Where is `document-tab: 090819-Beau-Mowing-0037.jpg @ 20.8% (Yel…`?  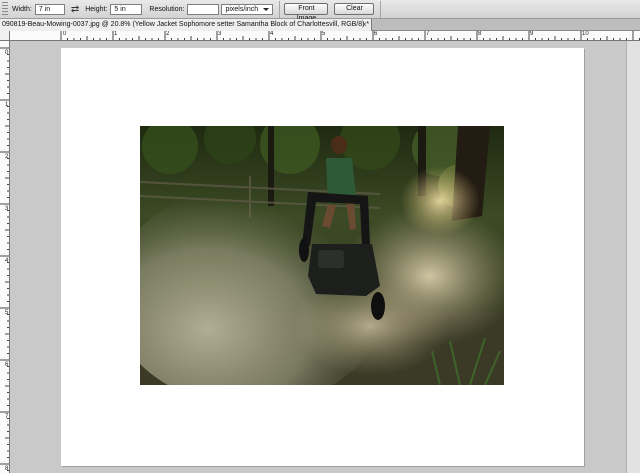 document-tab: 090819-Beau-Mowing-0037.jpg @ 20.8% (Yel… is located at coordinates (186, 25).